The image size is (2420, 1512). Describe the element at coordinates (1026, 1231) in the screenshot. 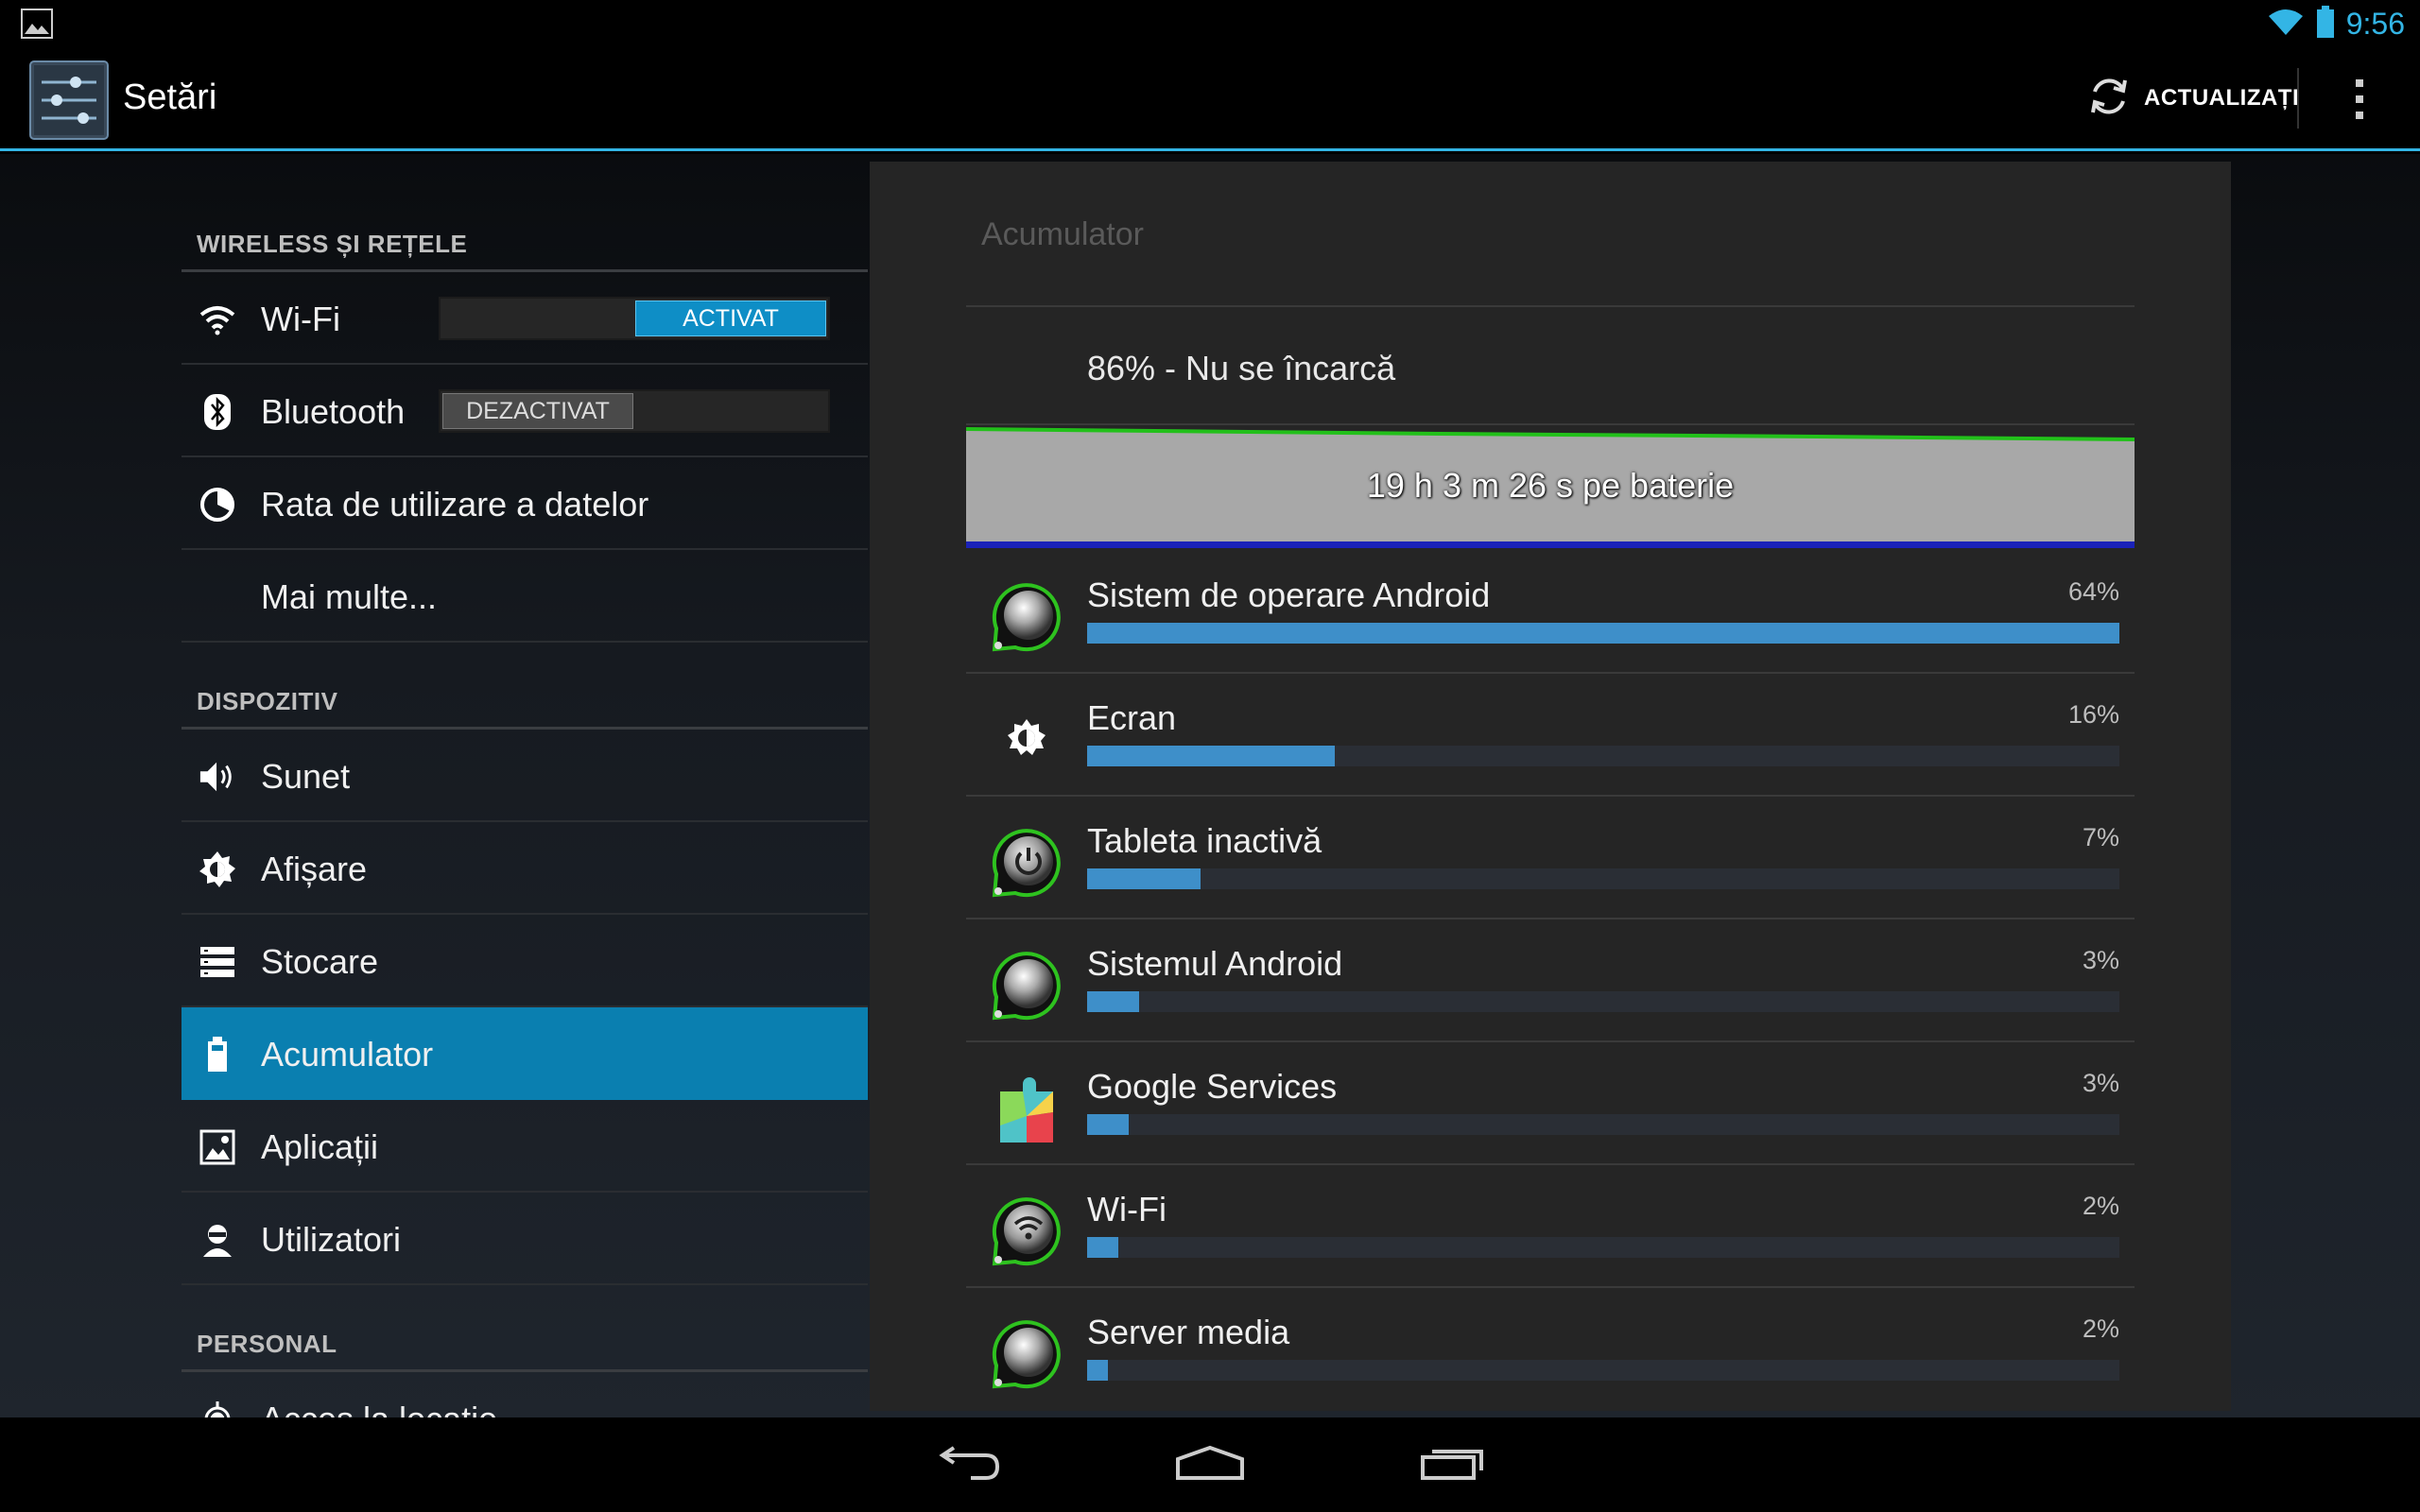

I see `wifi-icon` at that location.